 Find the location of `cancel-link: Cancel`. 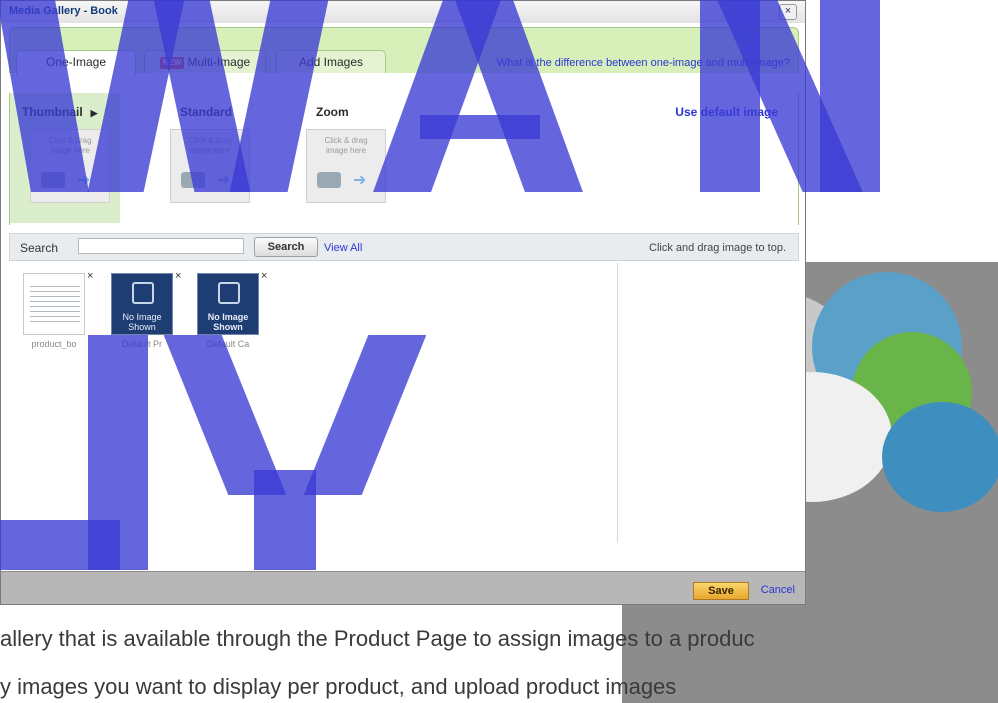

cancel-link: Cancel is located at coordinates (778, 590).